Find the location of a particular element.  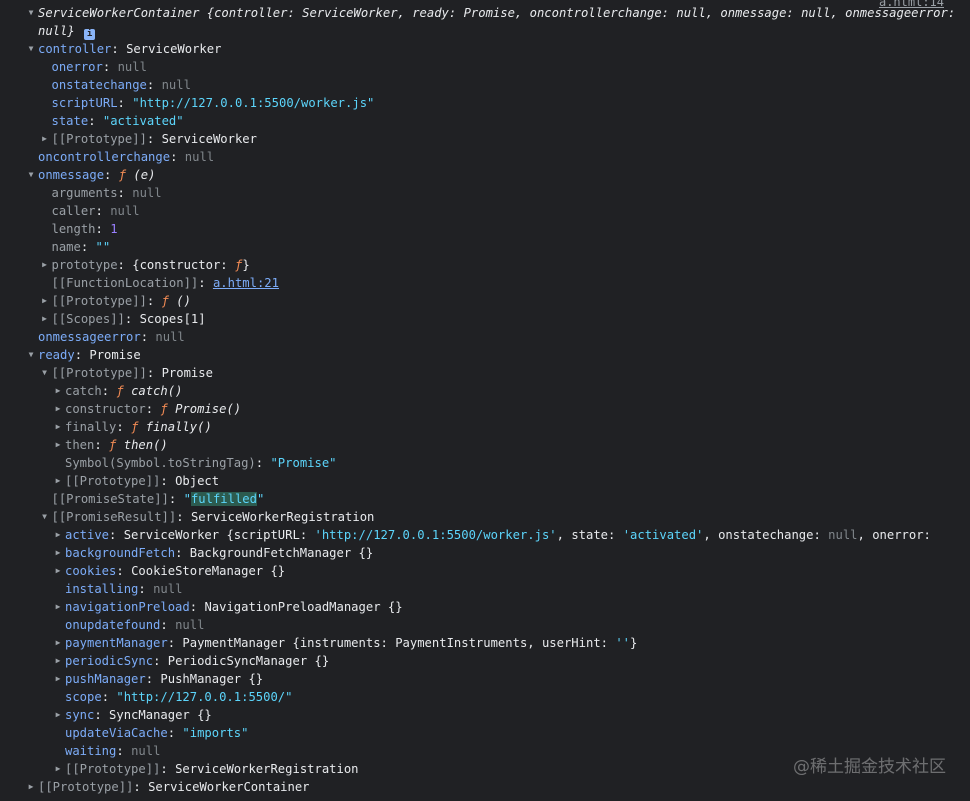

property-content: sync: SyncManager {} is located at coordinates (138, 715).